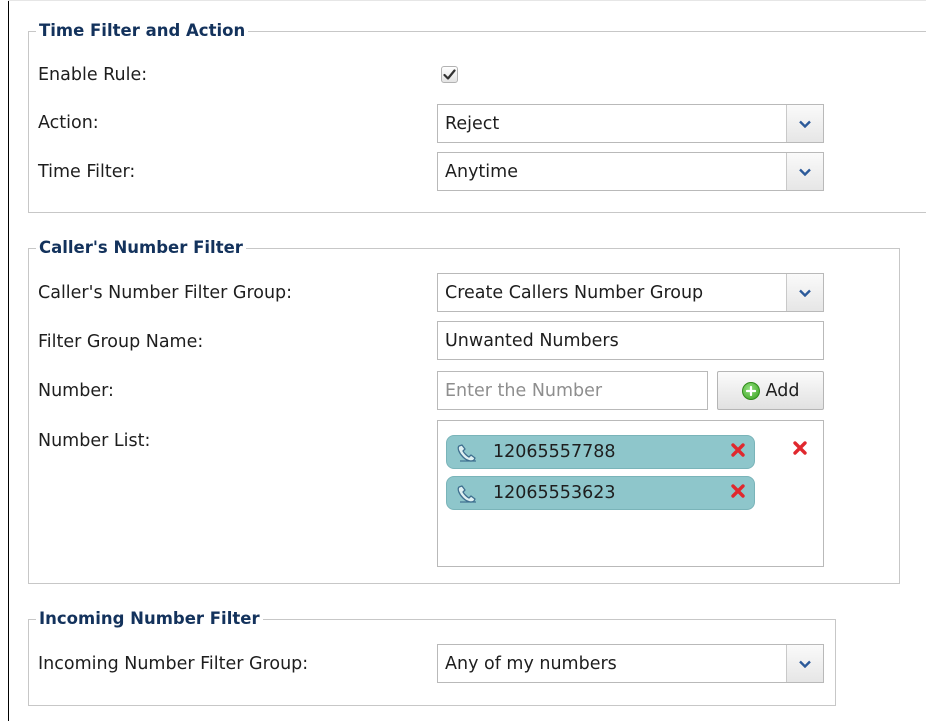 Image resolution: width=926 pixels, height=721 pixels. I want to click on clear-all-icon, so click(800, 448).